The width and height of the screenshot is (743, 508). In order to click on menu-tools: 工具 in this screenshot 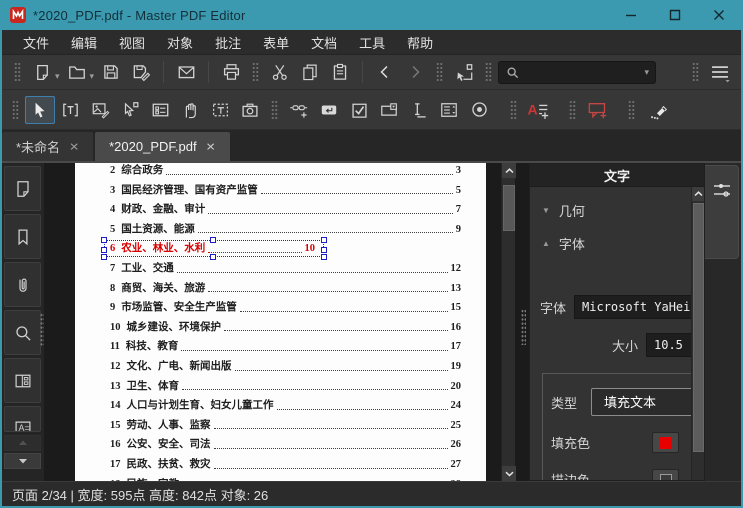, I will do `click(372, 42)`.